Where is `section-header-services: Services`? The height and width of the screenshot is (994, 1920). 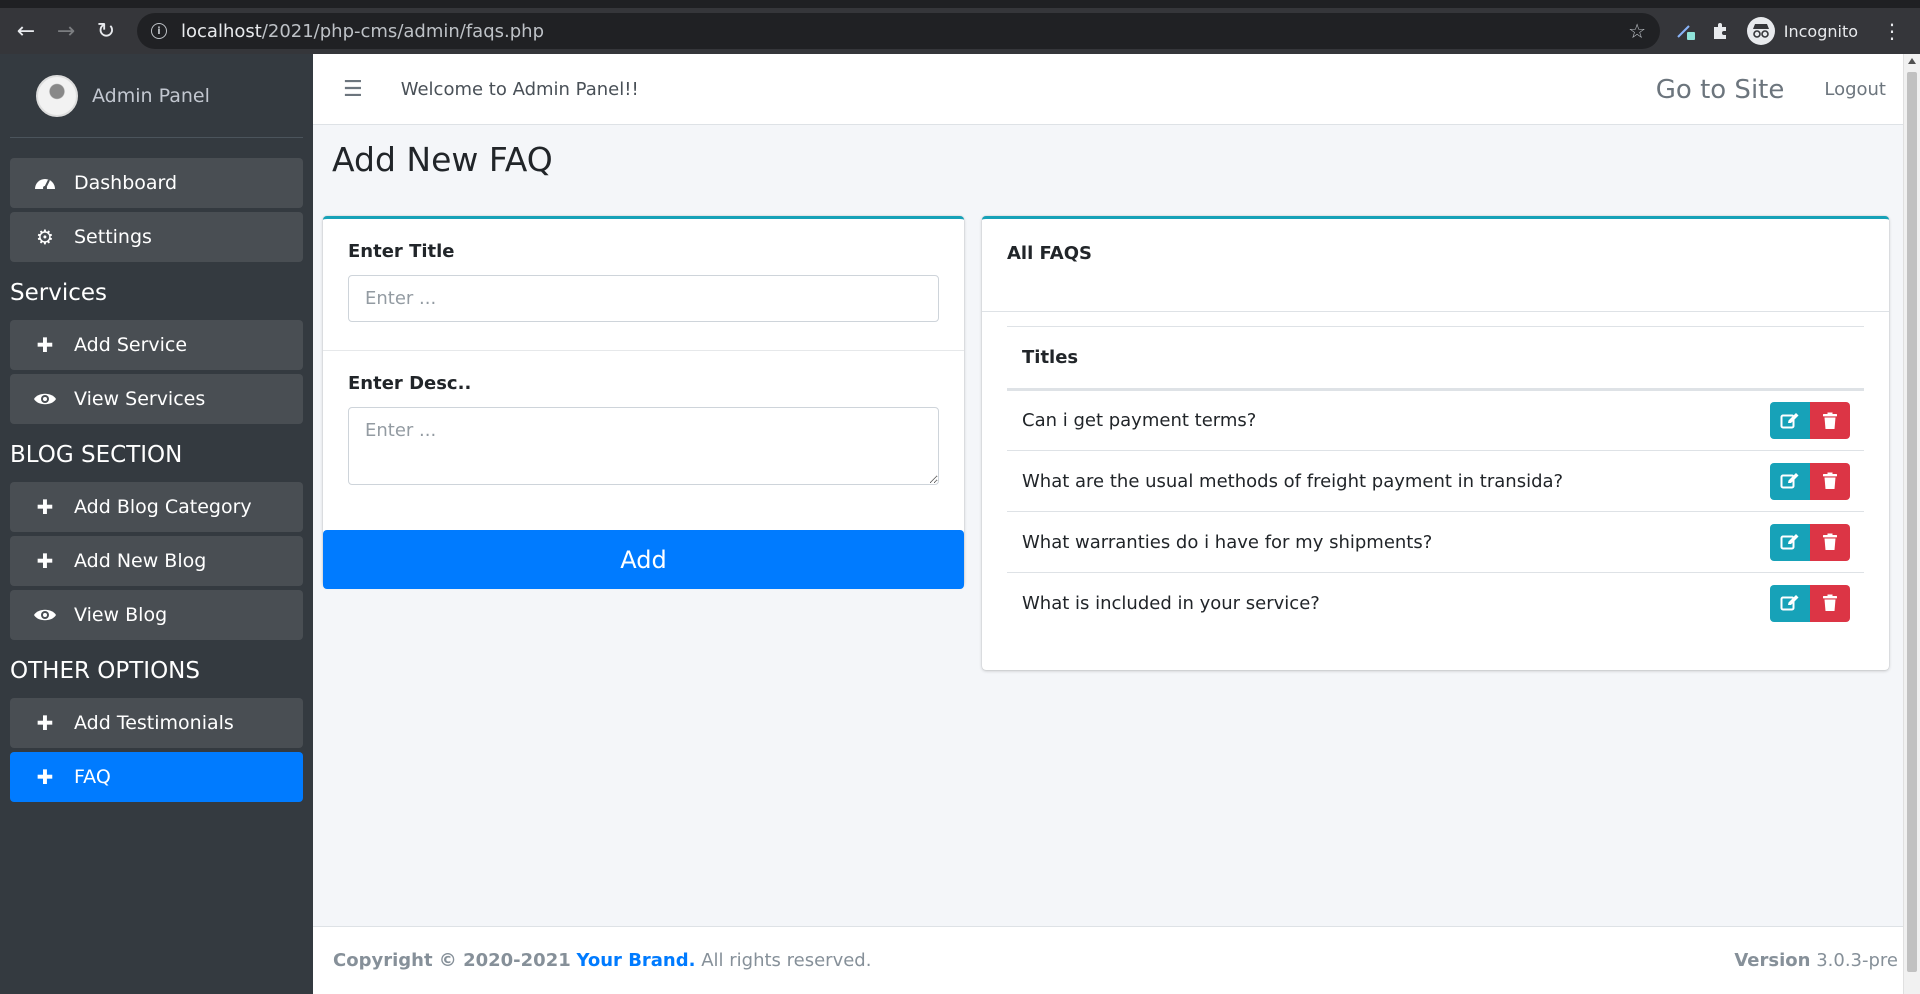 section-header-services: Services is located at coordinates (58, 293).